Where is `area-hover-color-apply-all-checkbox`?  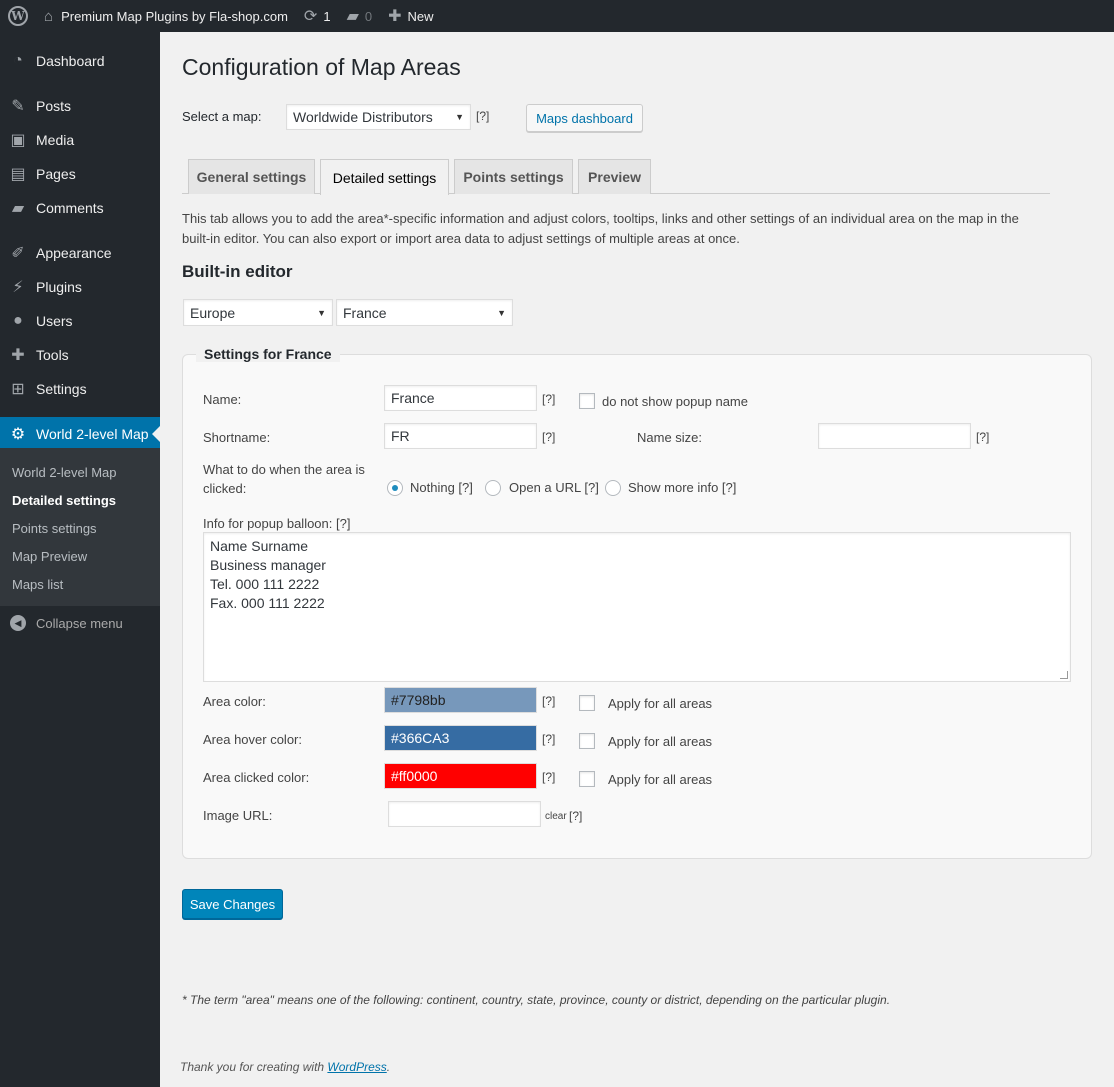 area-hover-color-apply-all-checkbox is located at coordinates (587, 741).